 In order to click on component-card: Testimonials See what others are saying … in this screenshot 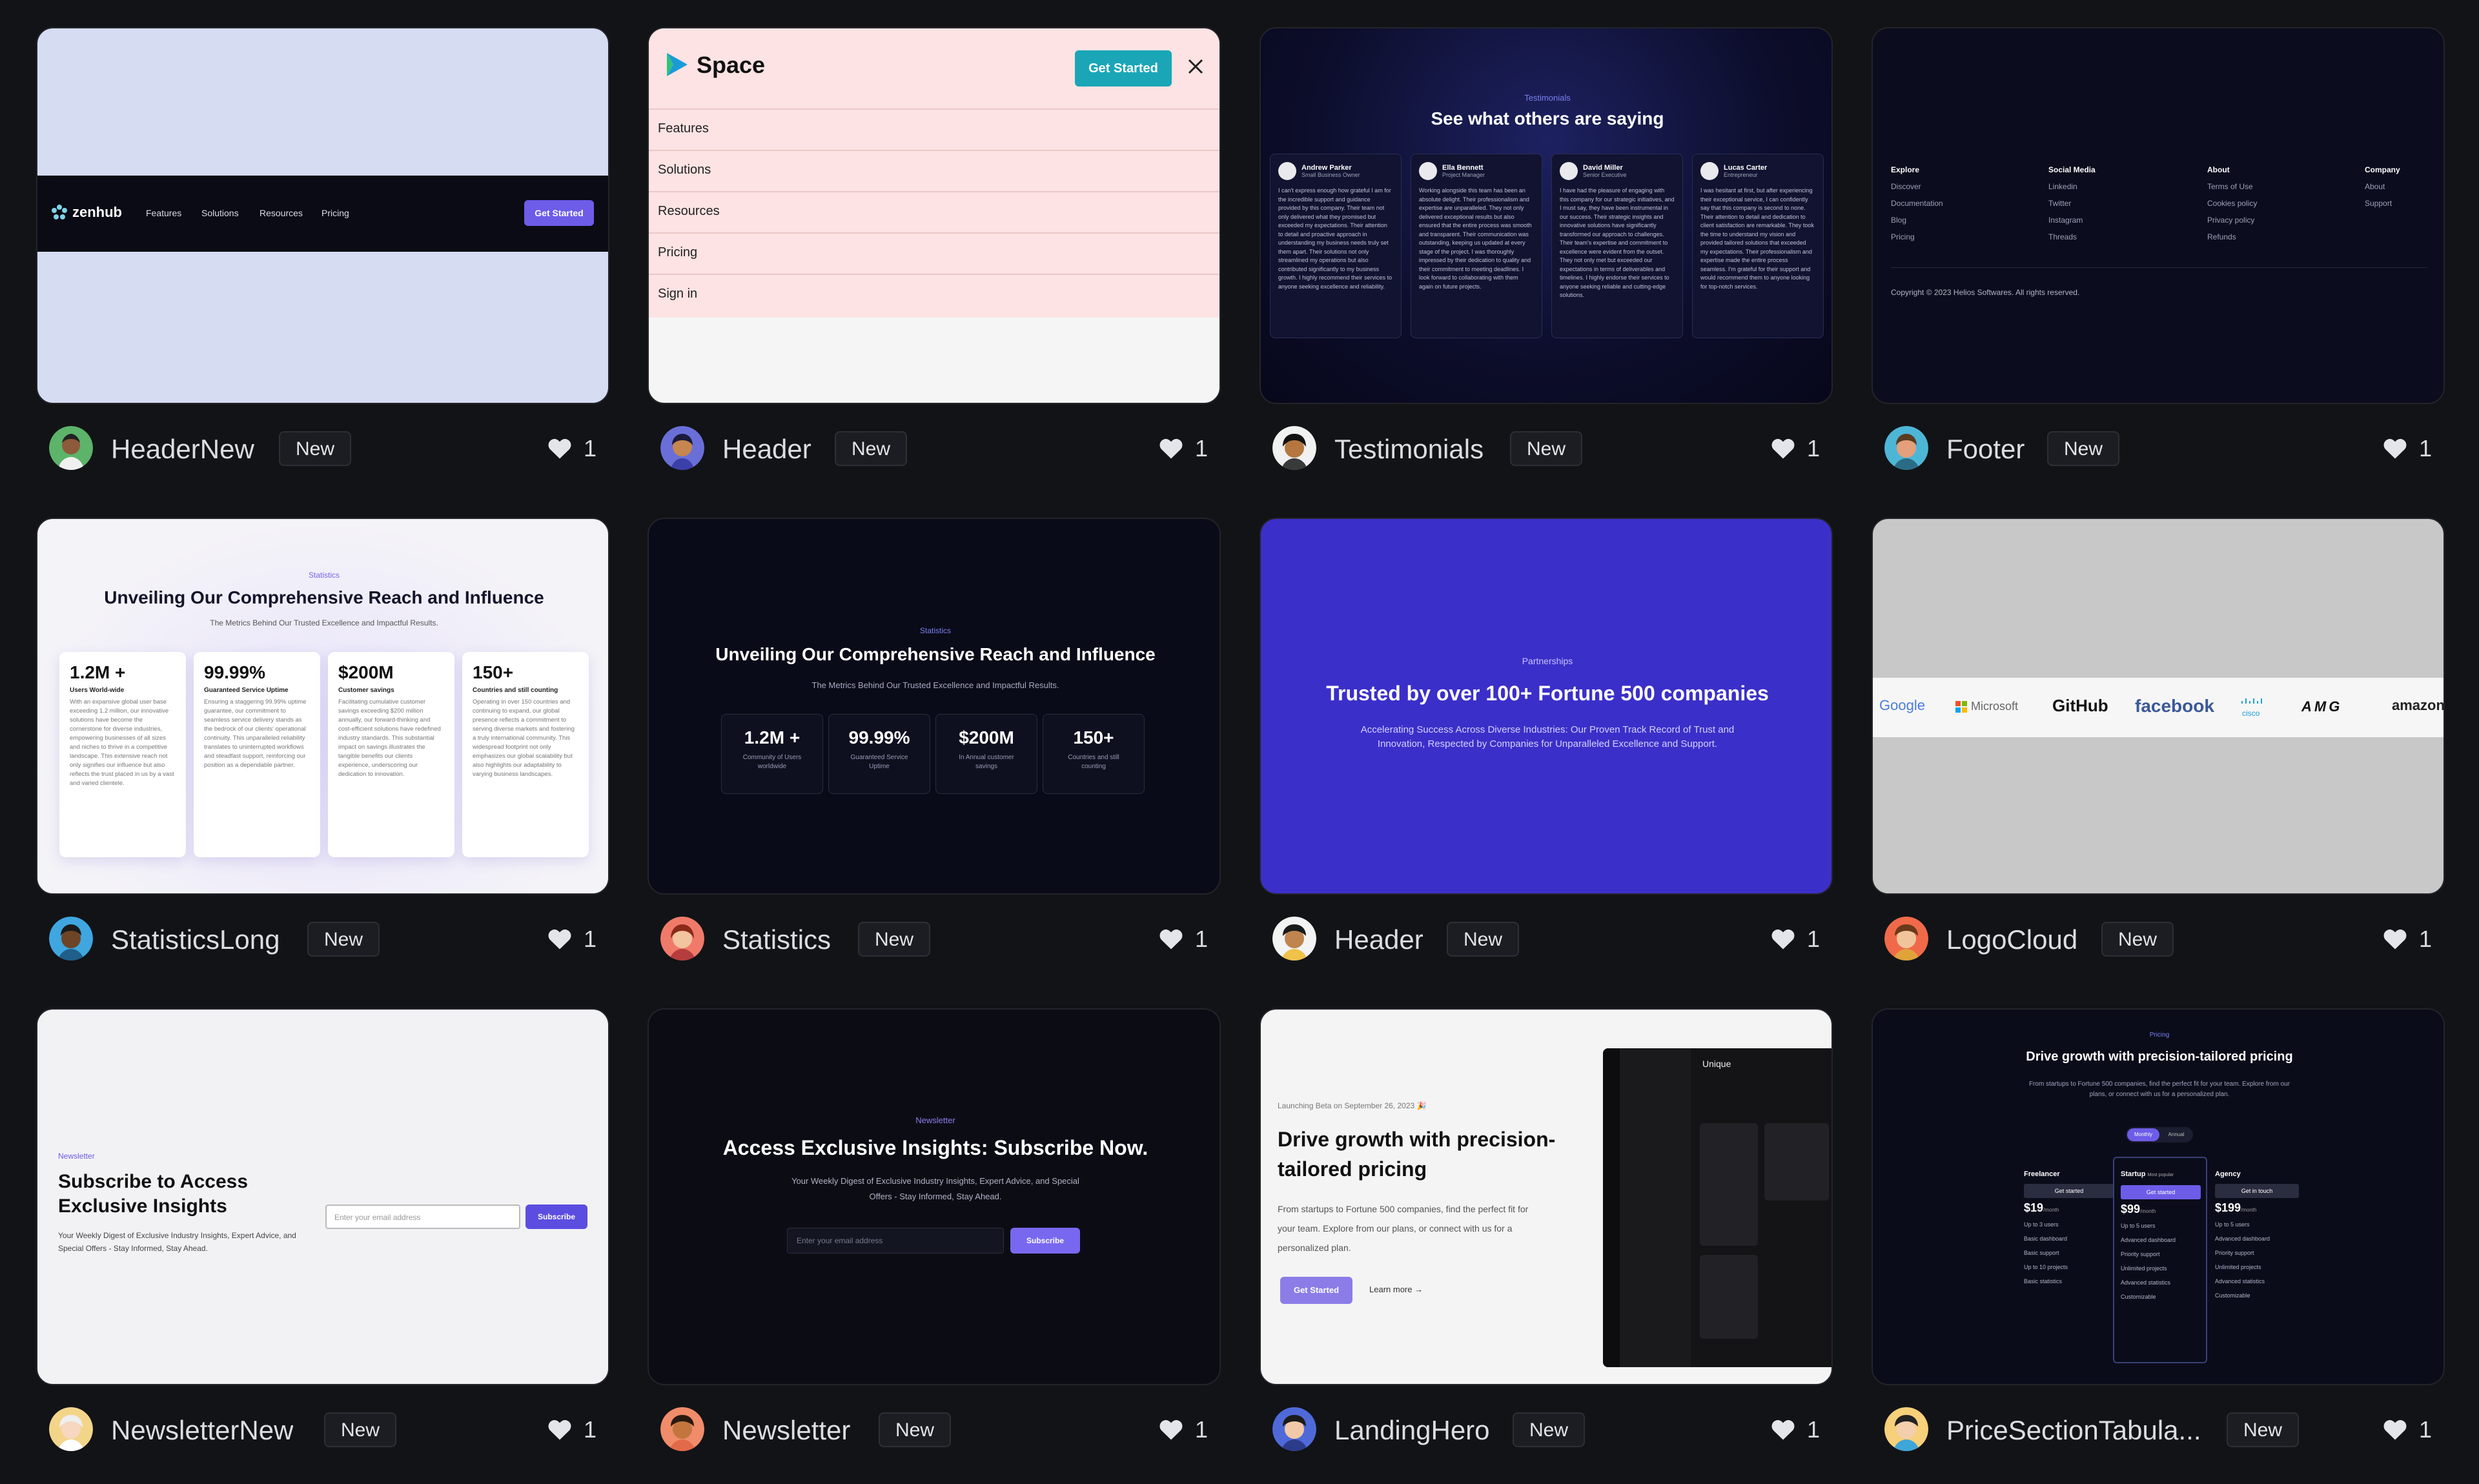, I will do `click(1547, 249)`.